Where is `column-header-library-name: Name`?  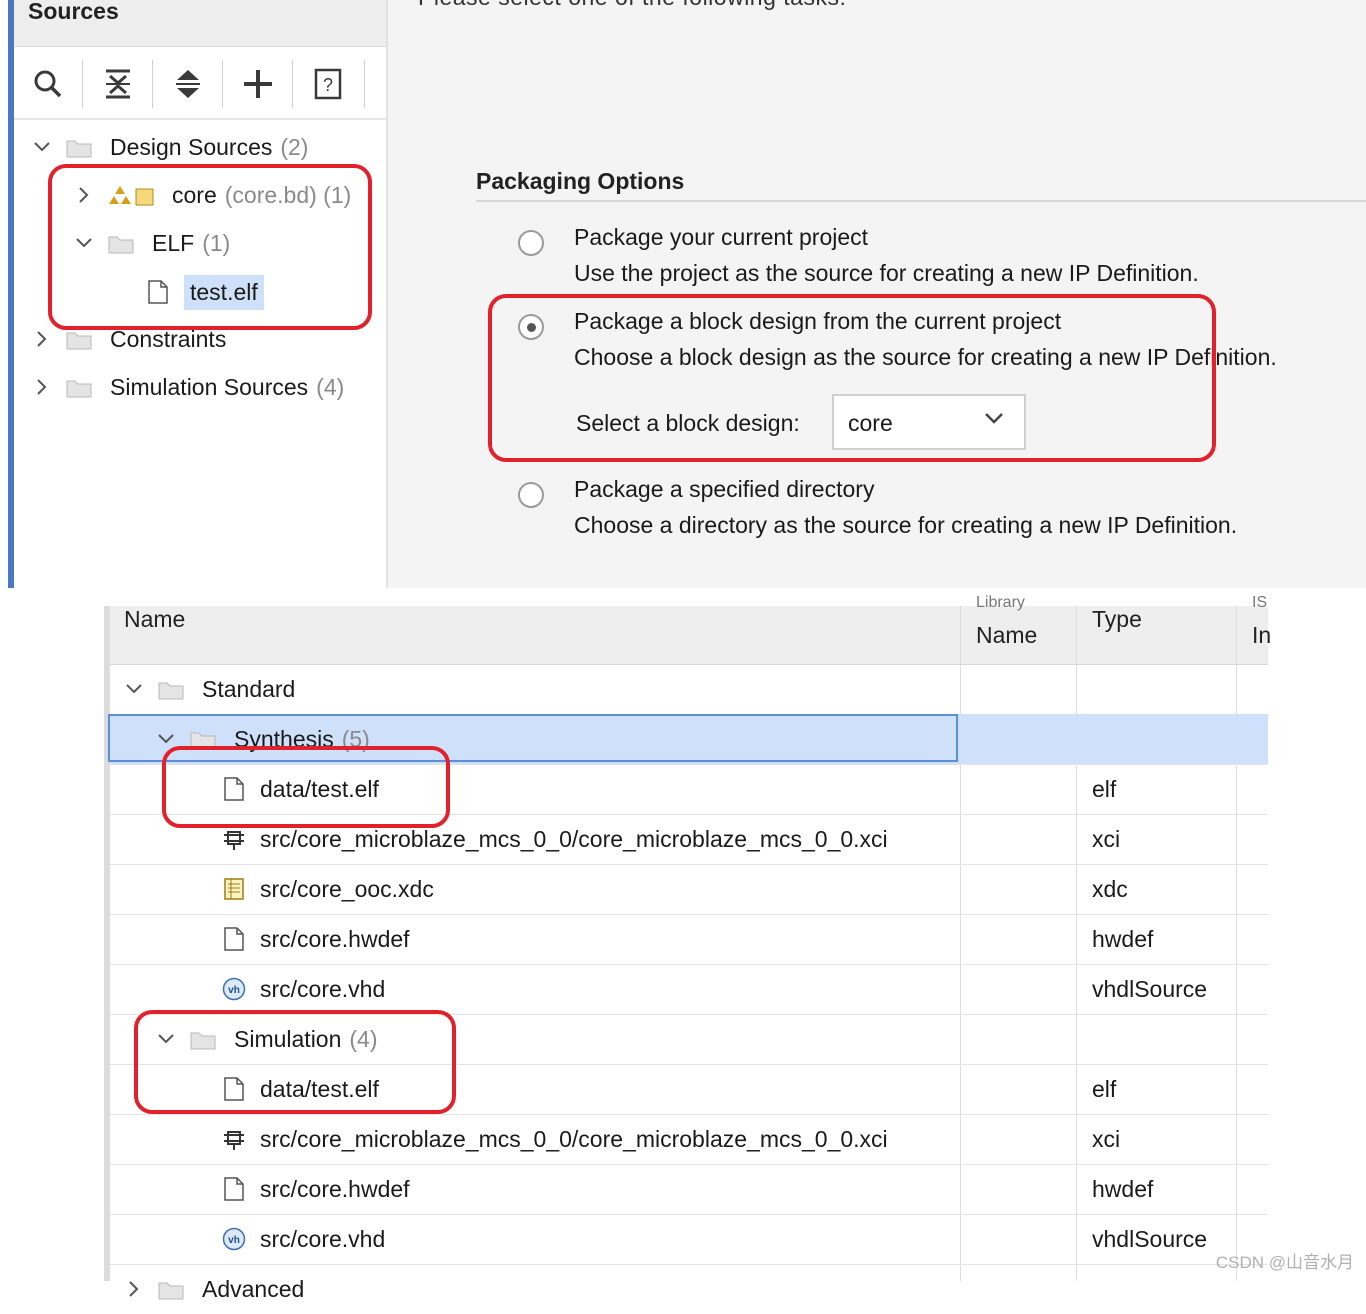 column-header-library-name: Name is located at coordinates (1006, 635).